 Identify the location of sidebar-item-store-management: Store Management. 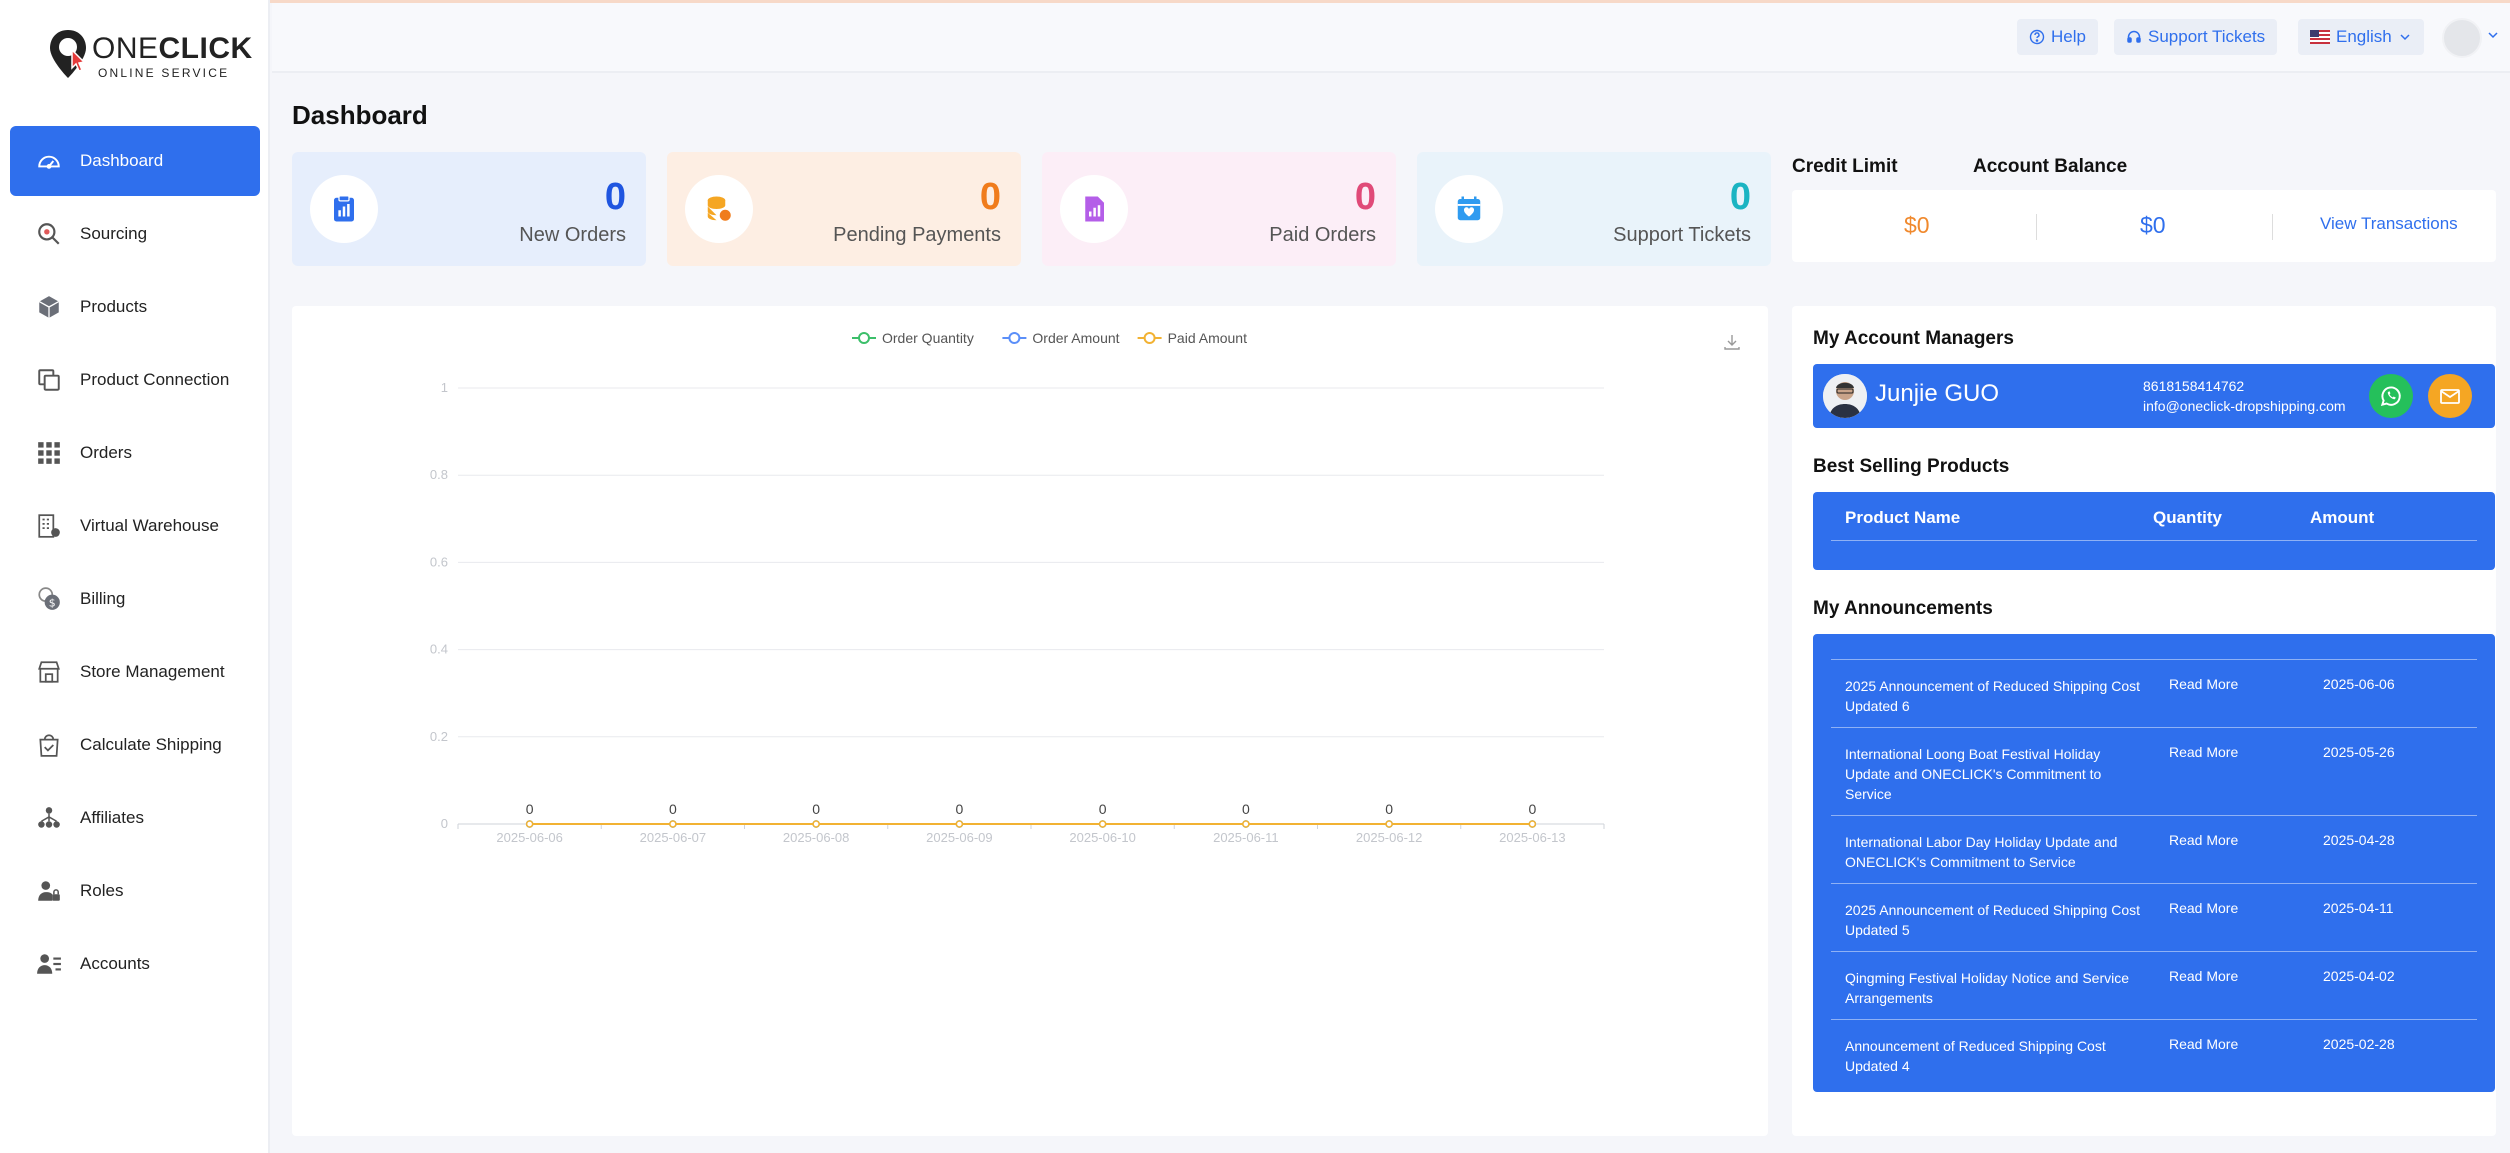
(135, 672).